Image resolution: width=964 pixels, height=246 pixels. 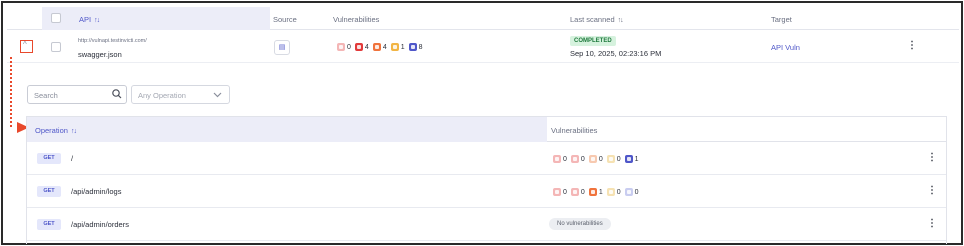 What do you see at coordinates (616, 53) in the screenshot?
I see `last-scanned-date: Sep 10, 2025, 02:23:16 PM` at bounding box center [616, 53].